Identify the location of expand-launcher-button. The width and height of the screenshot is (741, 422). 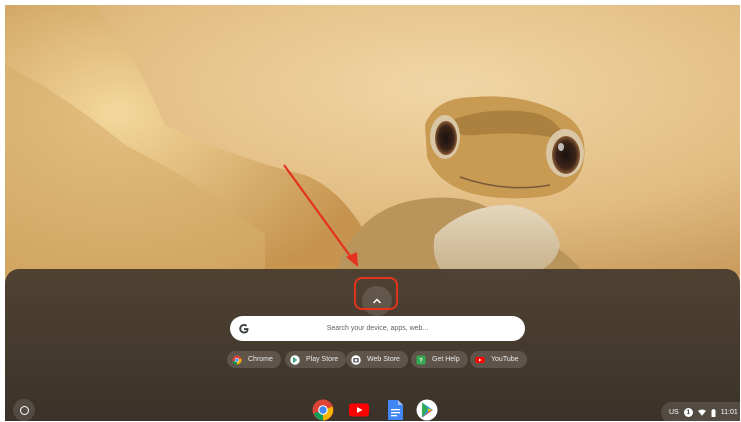
(377, 301).